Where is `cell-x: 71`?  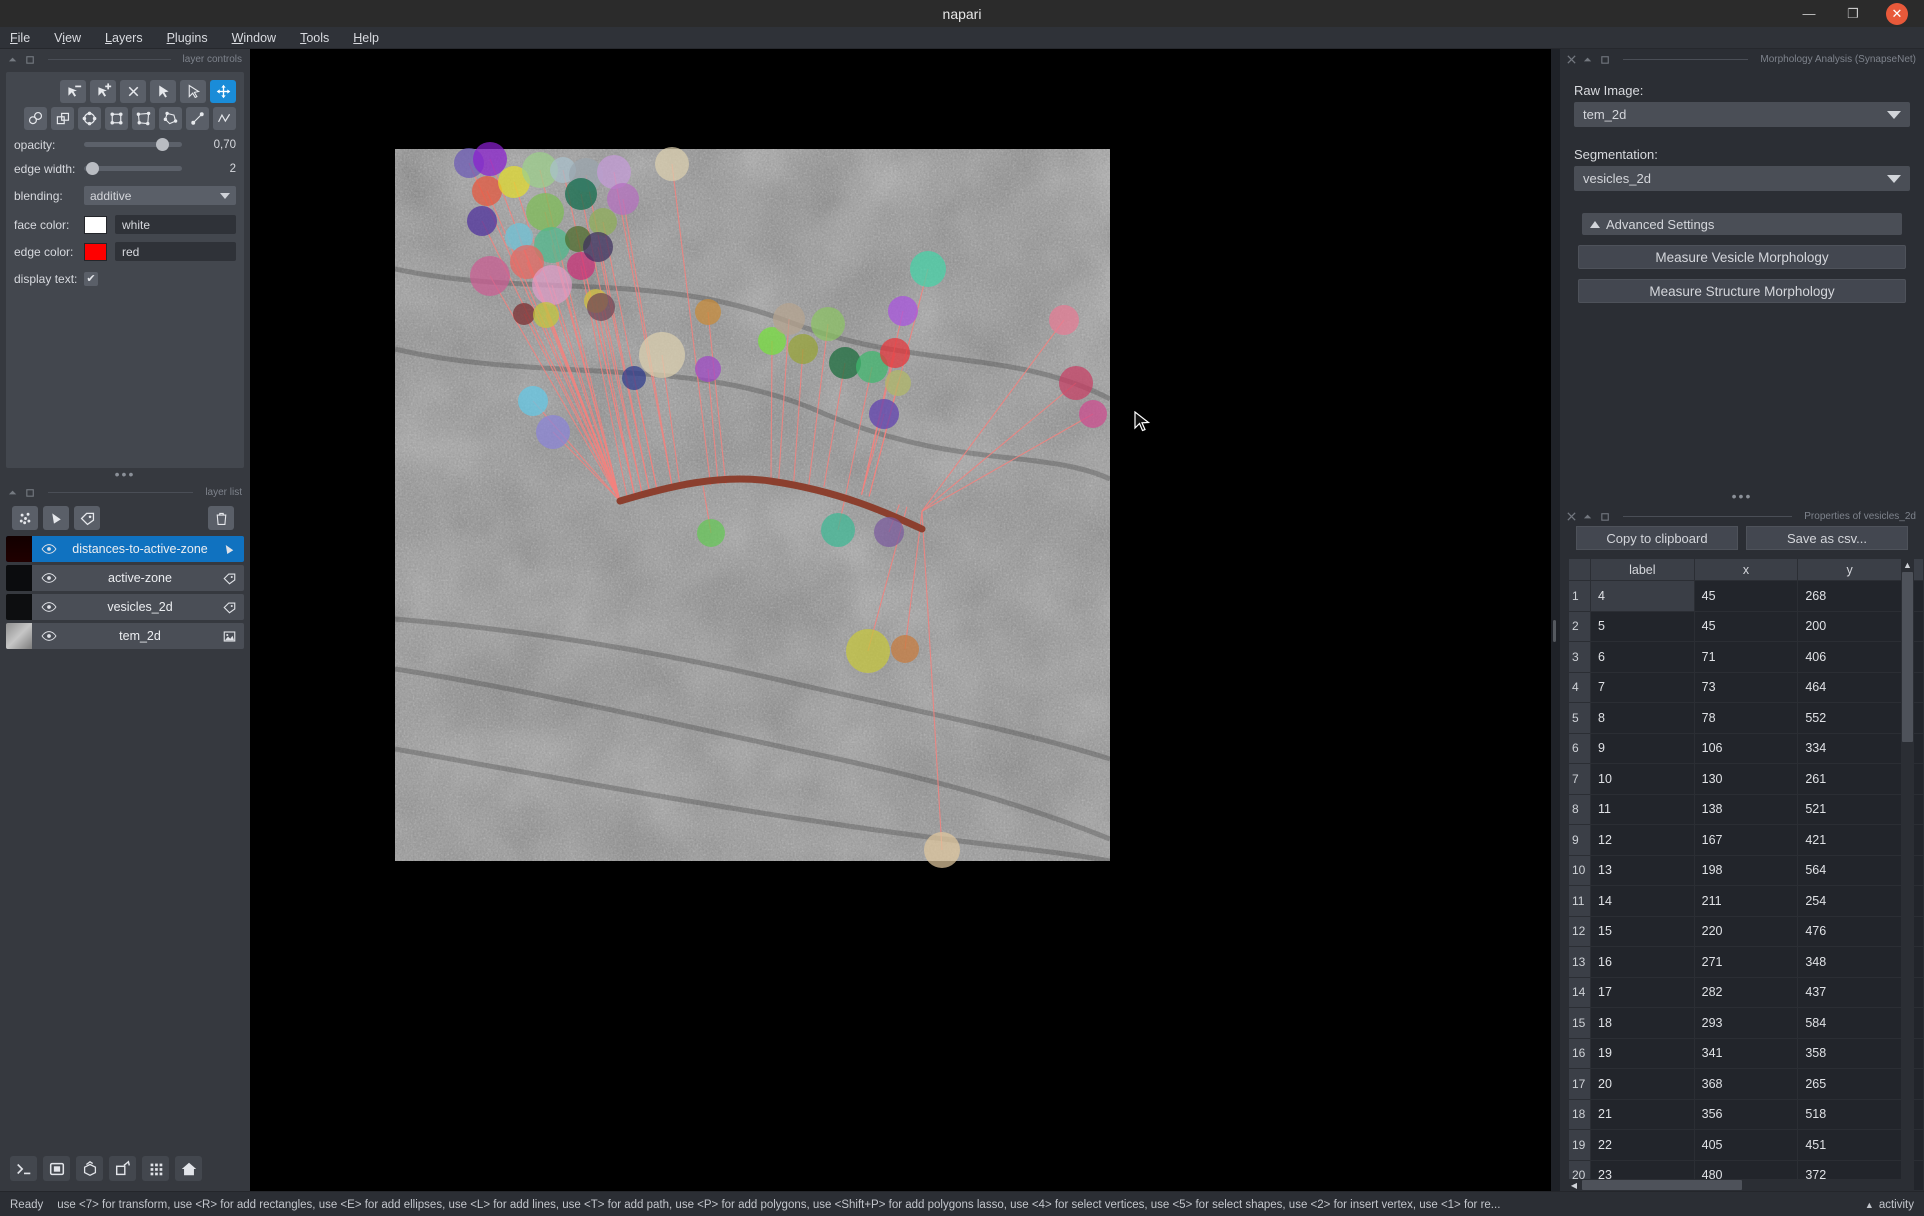
cell-x: 71 is located at coordinates (1746, 657).